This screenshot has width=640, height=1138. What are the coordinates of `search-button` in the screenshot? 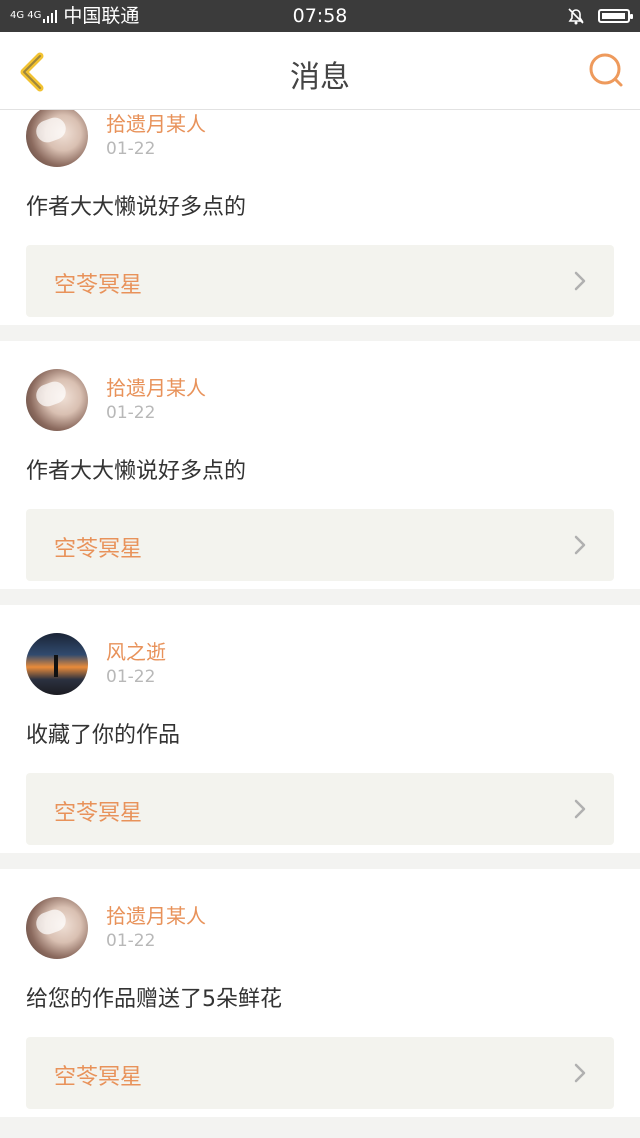 It's located at (606, 70).